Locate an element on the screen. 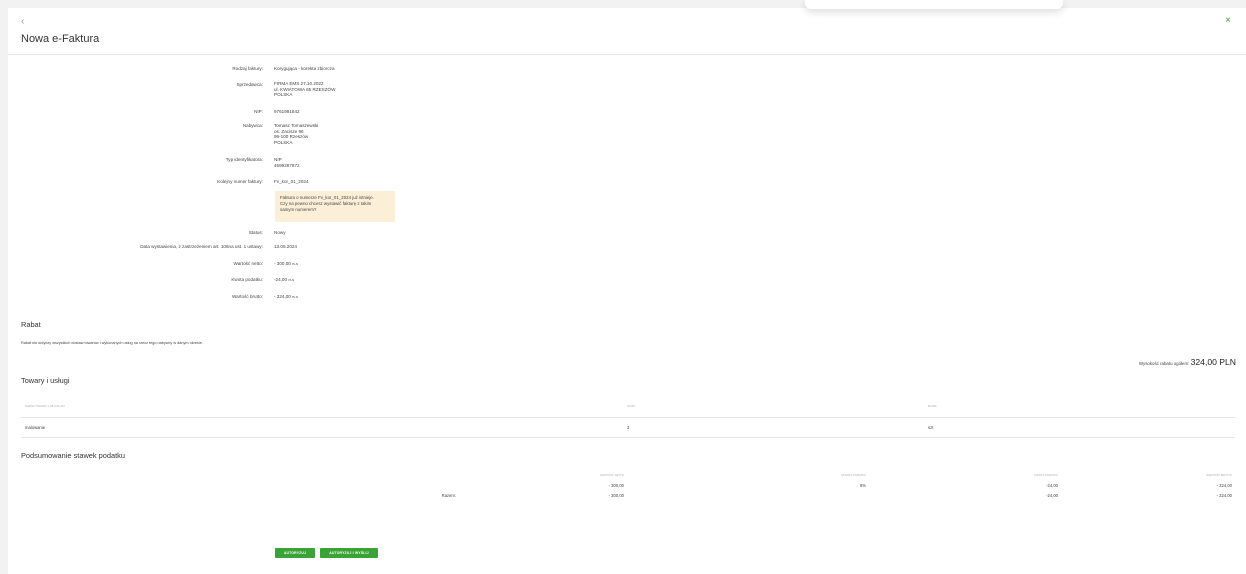 The height and width of the screenshot is (574, 1246). seller-line: POLSKA is located at coordinates (283, 95).